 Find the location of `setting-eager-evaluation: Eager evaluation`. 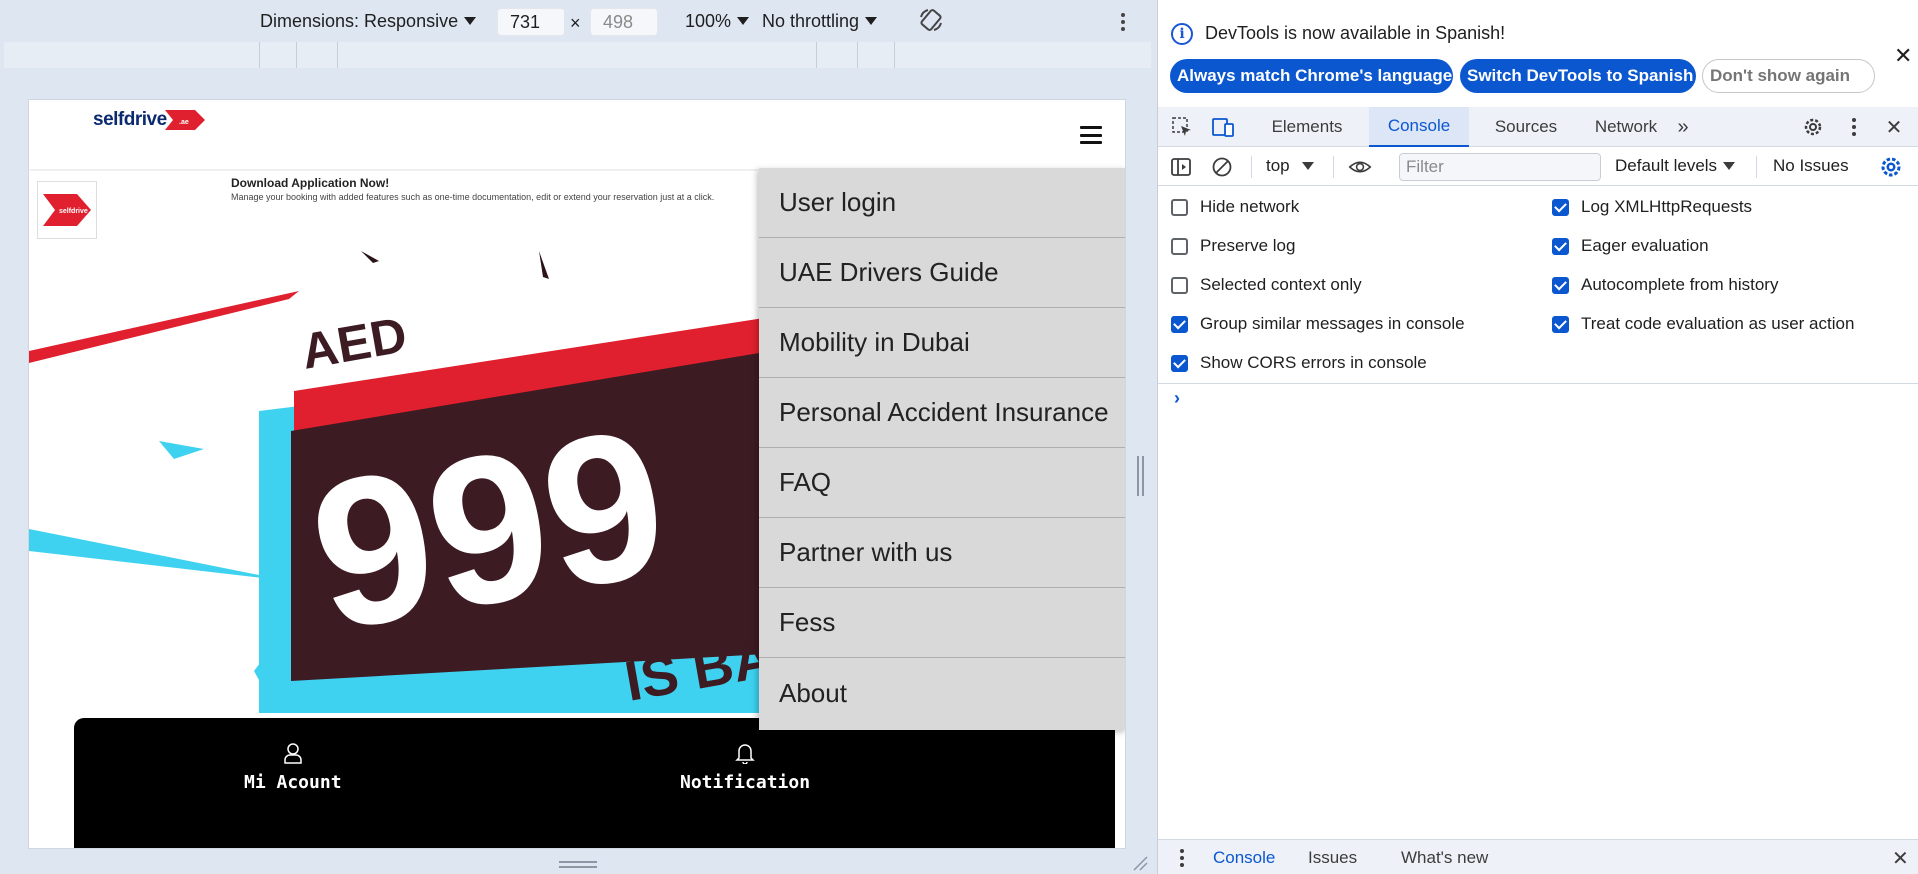

setting-eager-evaluation: Eager evaluation is located at coordinates (1630, 246).